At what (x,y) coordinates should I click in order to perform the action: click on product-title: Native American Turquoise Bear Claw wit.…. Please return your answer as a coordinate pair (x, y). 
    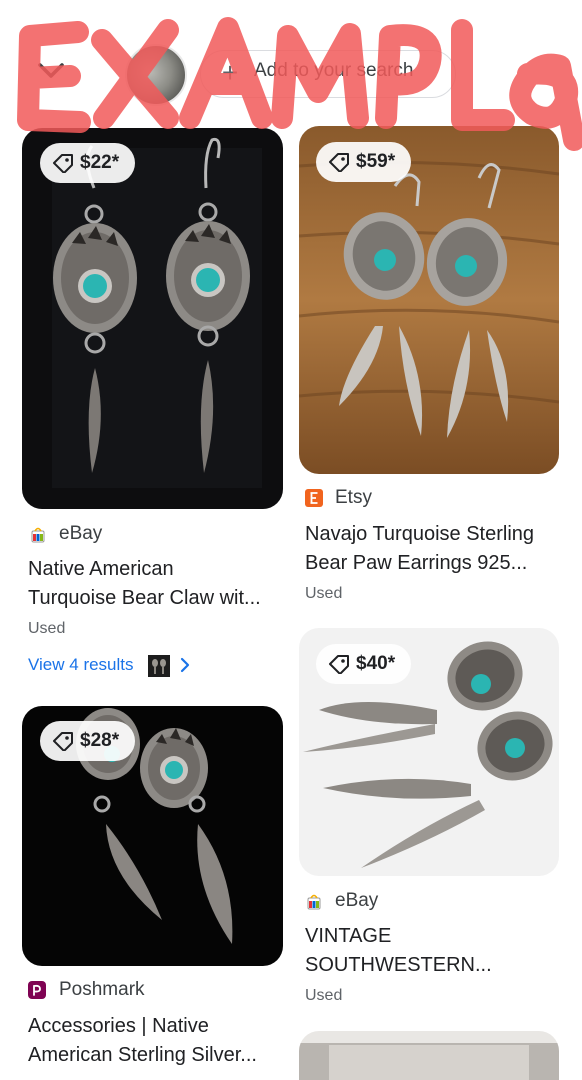
    Looking at the image, I should click on (153, 584).